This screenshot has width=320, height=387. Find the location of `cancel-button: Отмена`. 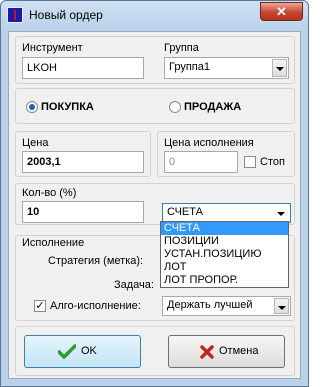

cancel-button: Отмена is located at coordinates (226, 351).